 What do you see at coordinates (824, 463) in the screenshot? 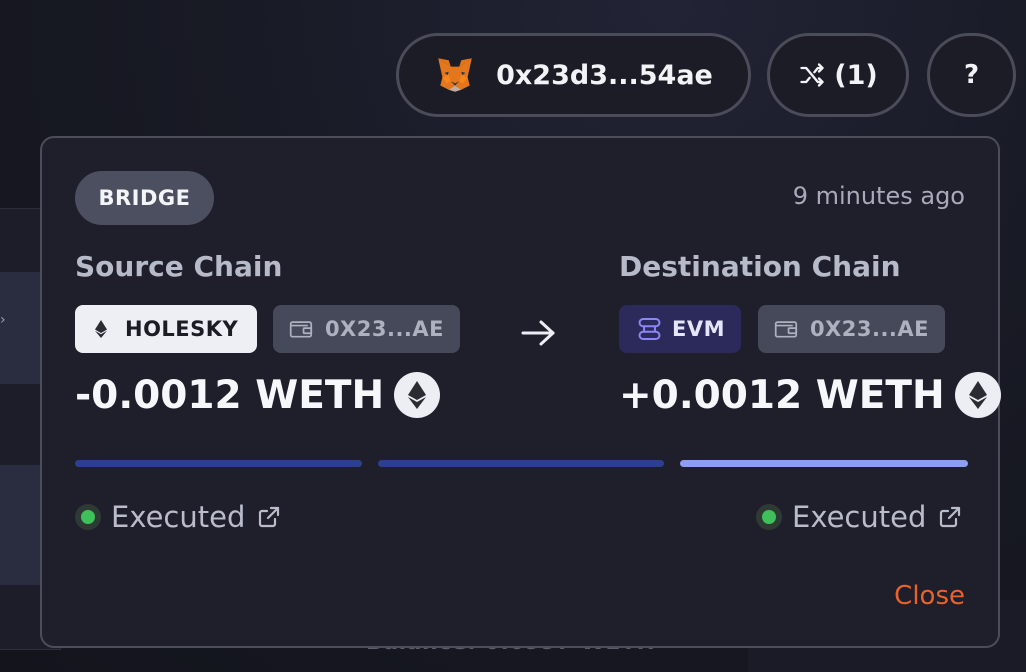
I see `progress-segment-destination` at bounding box center [824, 463].